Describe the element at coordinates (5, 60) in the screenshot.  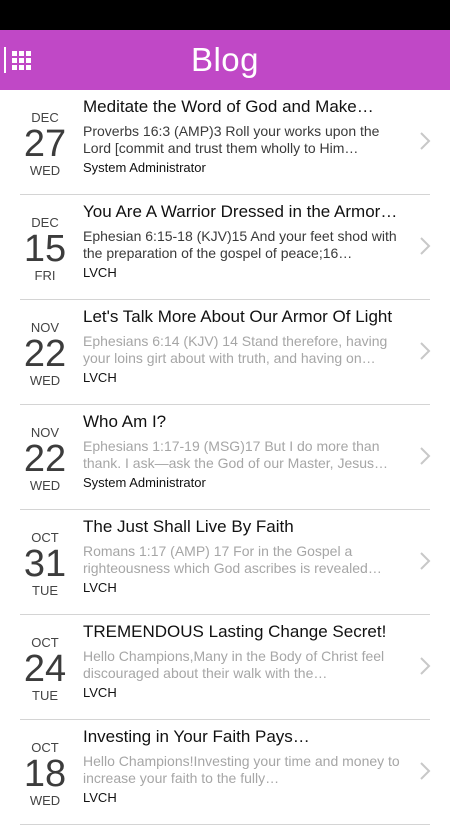
I see `menu-divider` at that location.